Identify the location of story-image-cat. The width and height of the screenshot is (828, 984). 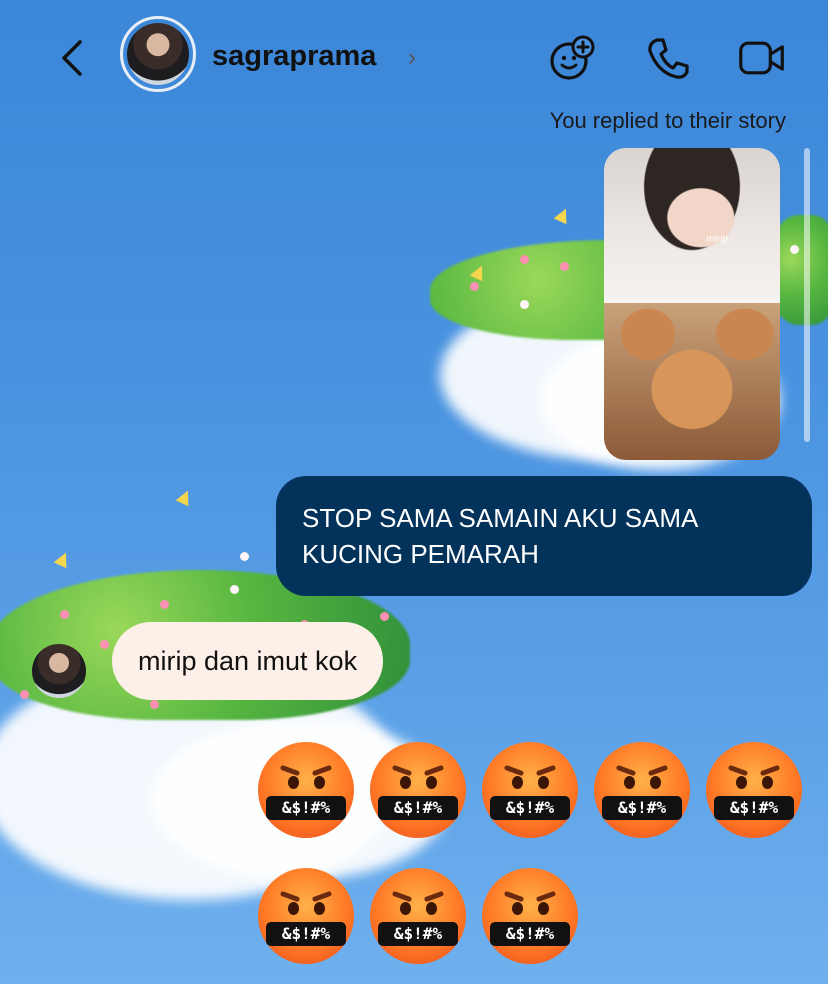
(692, 381).